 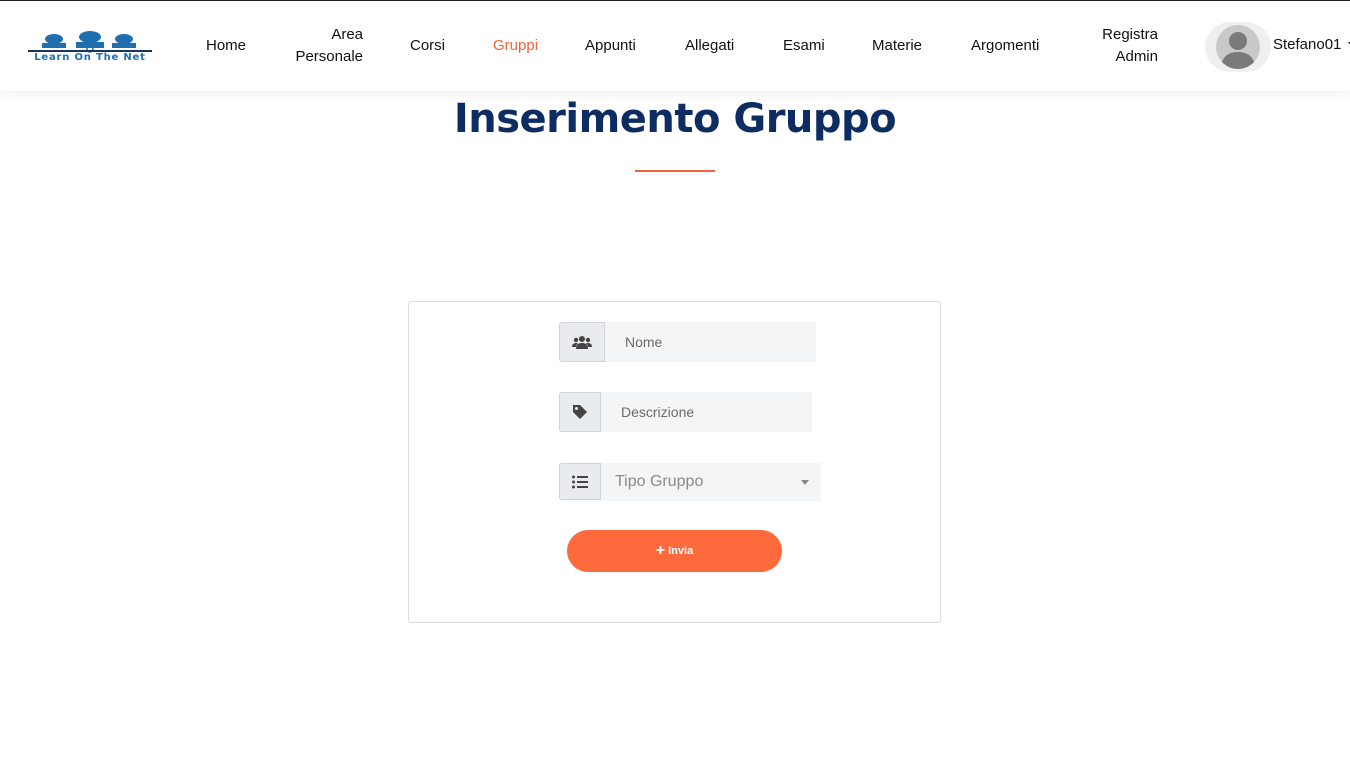 What do you see at coordinates (675, 119) in the screenshot?
I see `page-title: Inserimento Gruppo` at bounding box center [675, 119].